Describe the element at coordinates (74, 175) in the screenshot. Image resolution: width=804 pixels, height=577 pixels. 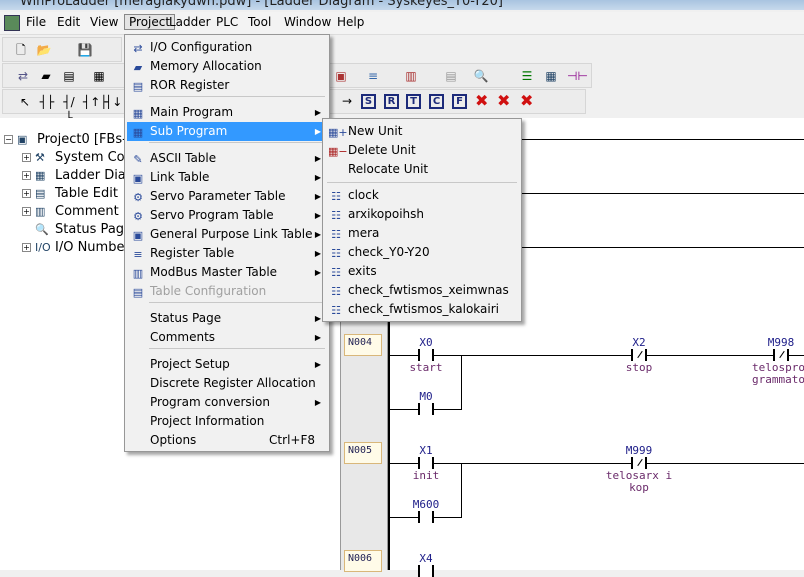
I see `tree-item-ladder-diagram: + ▦ Ladder Dia` at that location.